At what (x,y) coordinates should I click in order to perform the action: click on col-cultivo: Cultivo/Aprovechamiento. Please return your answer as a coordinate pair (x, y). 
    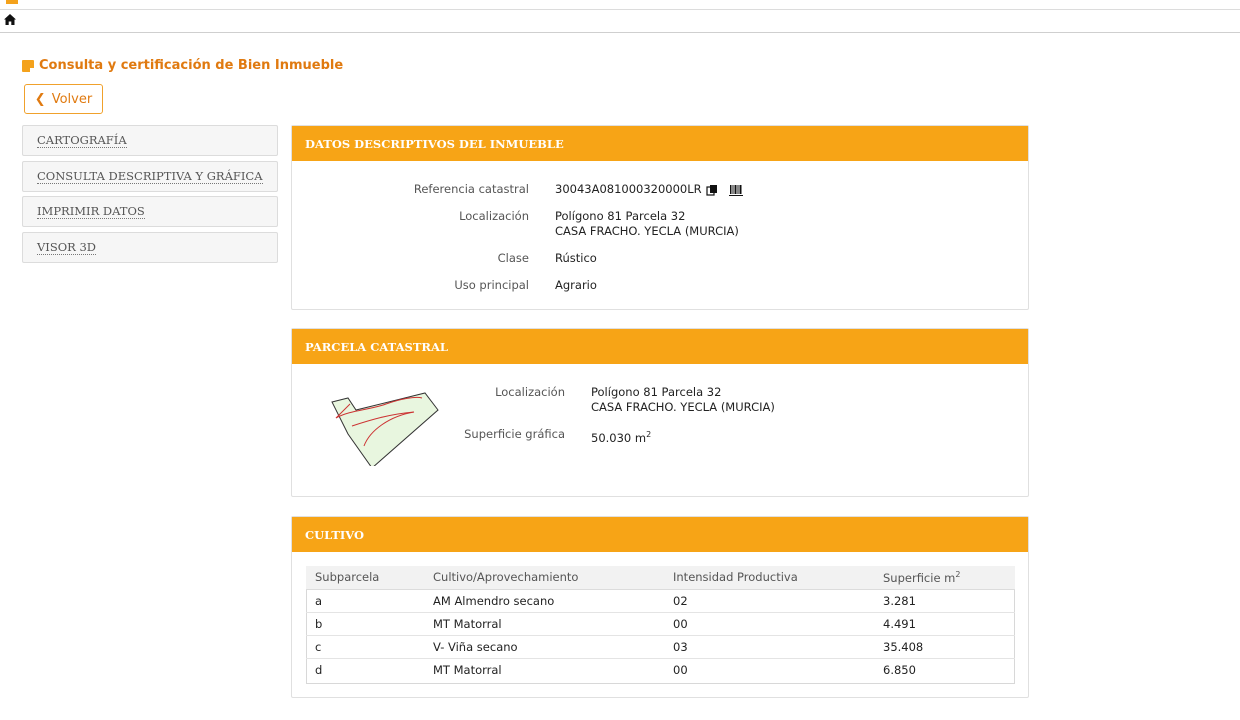
    Looking at the image, I should click on (544, 578).